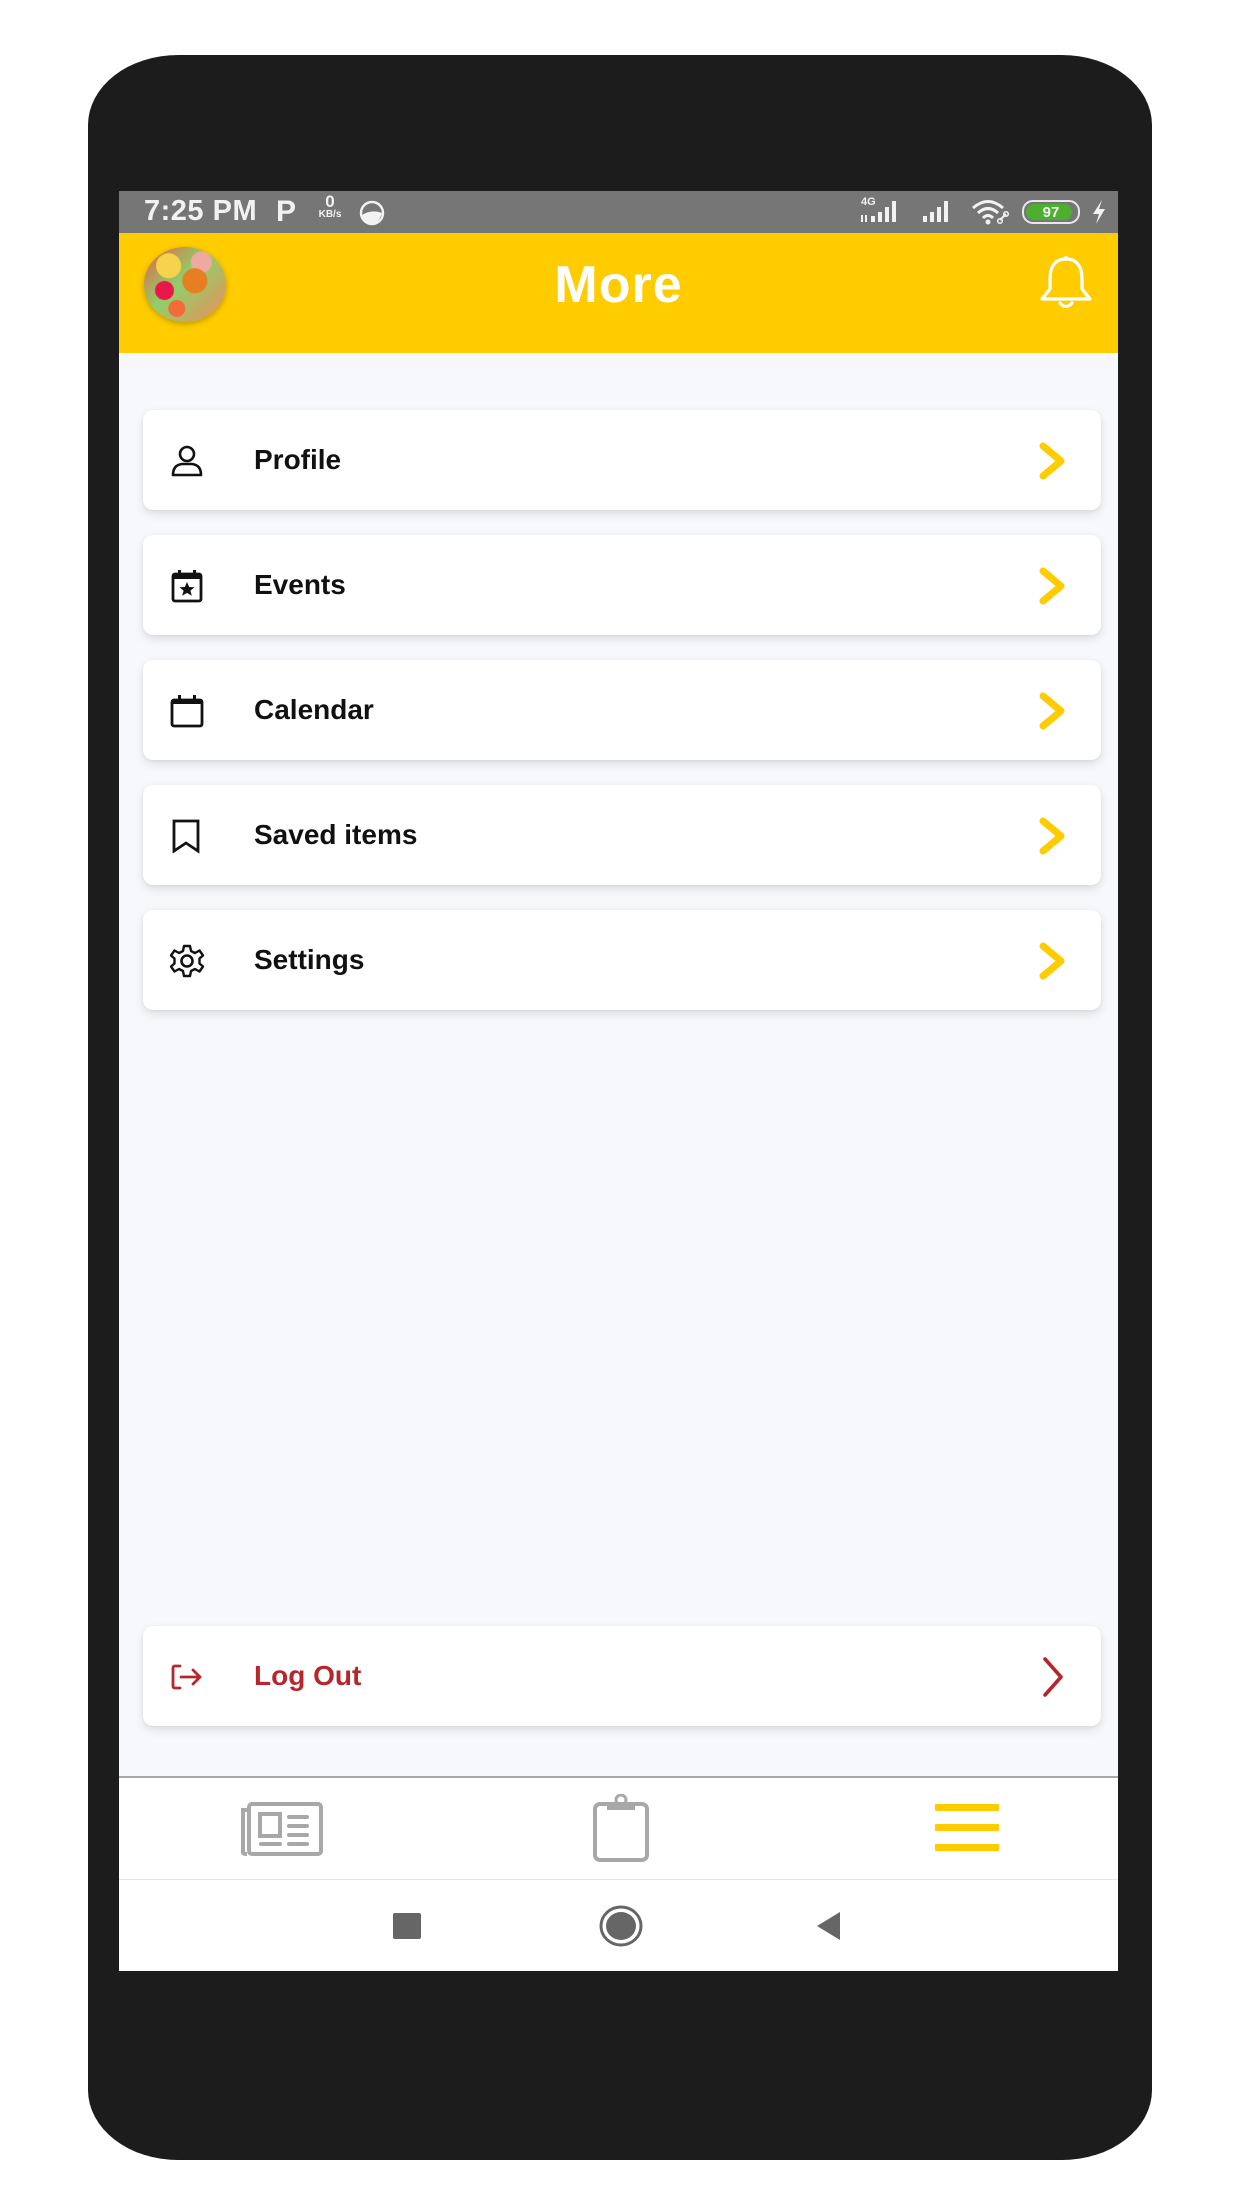 This screenshot has height=2208, width=1242. What do you see at coordinates (935, 211) in the screenshot?
I see `signal-icon` at bounding box center [935, 211].